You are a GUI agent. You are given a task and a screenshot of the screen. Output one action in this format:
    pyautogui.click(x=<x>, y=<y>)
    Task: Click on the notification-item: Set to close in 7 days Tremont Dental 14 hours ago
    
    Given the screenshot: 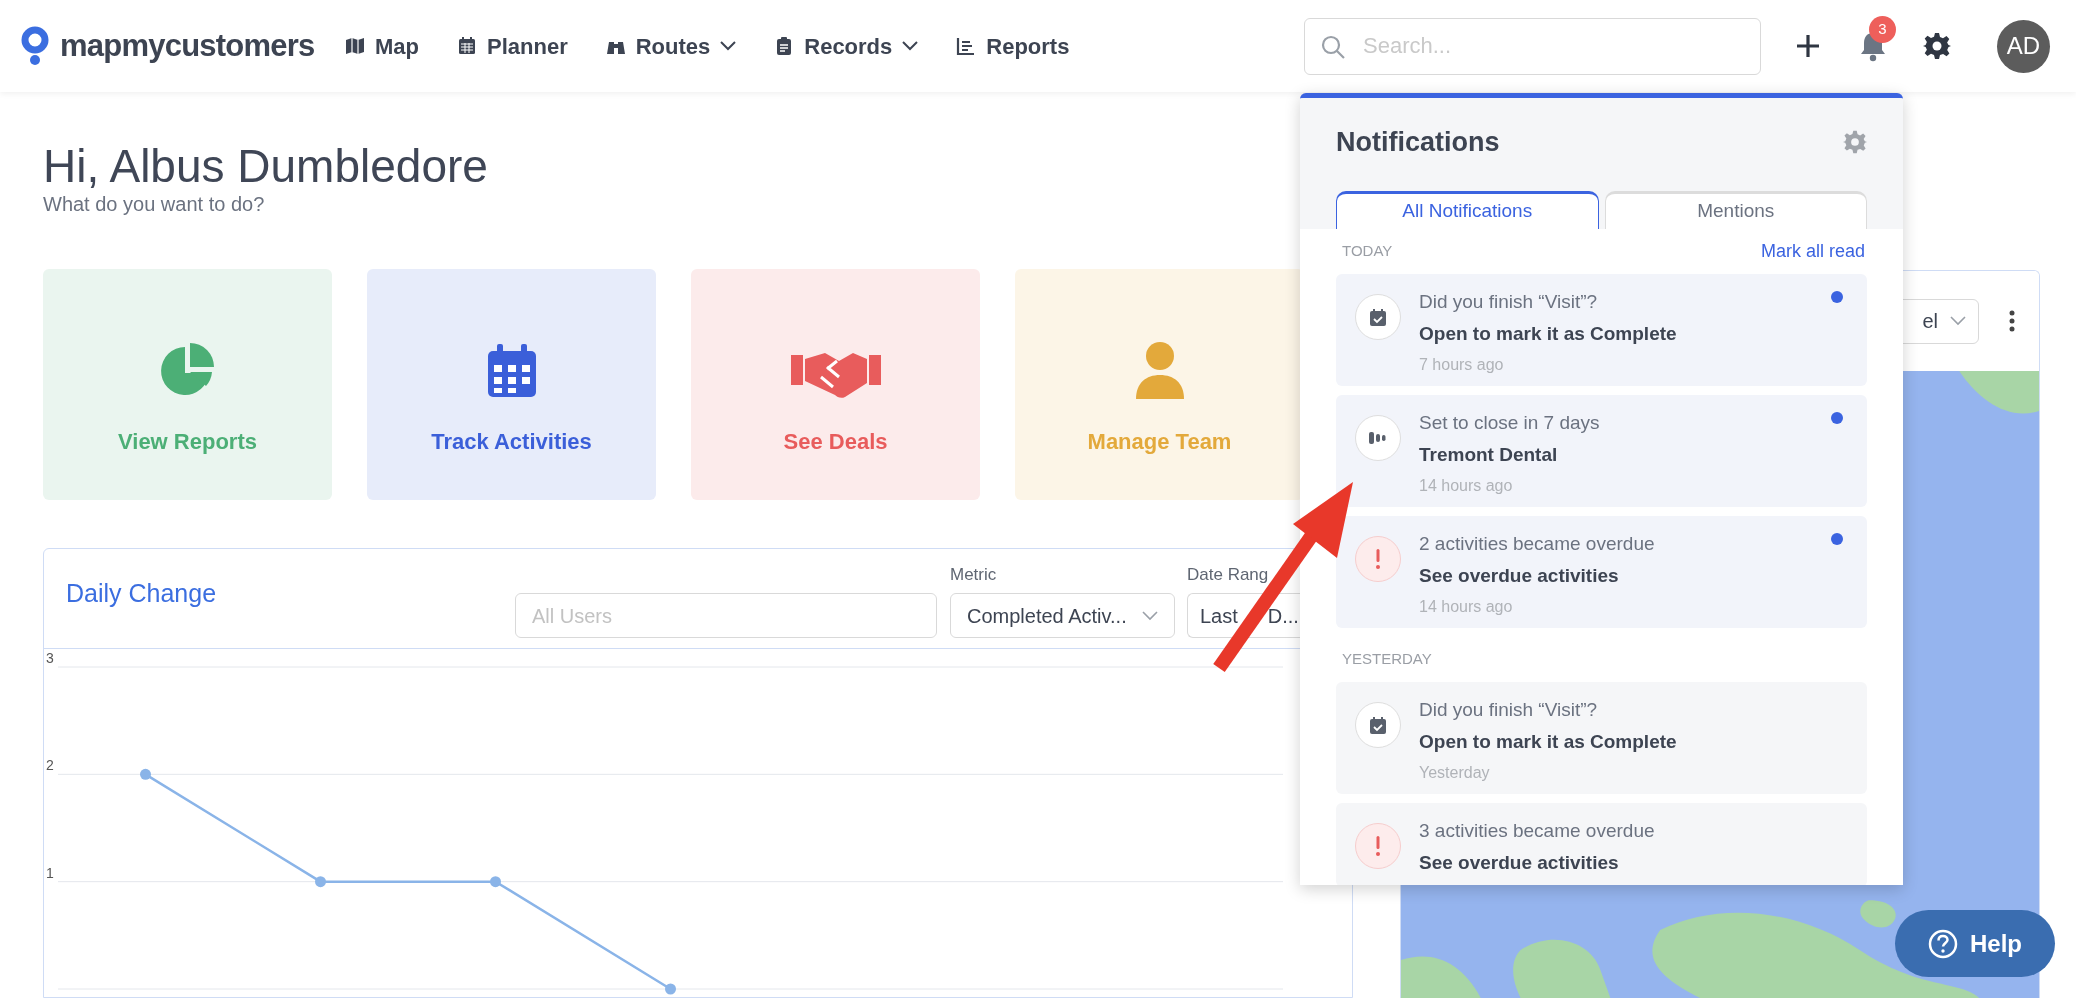 What is the action you would take?
    pyautogui.click(x=1601, y=450)
    